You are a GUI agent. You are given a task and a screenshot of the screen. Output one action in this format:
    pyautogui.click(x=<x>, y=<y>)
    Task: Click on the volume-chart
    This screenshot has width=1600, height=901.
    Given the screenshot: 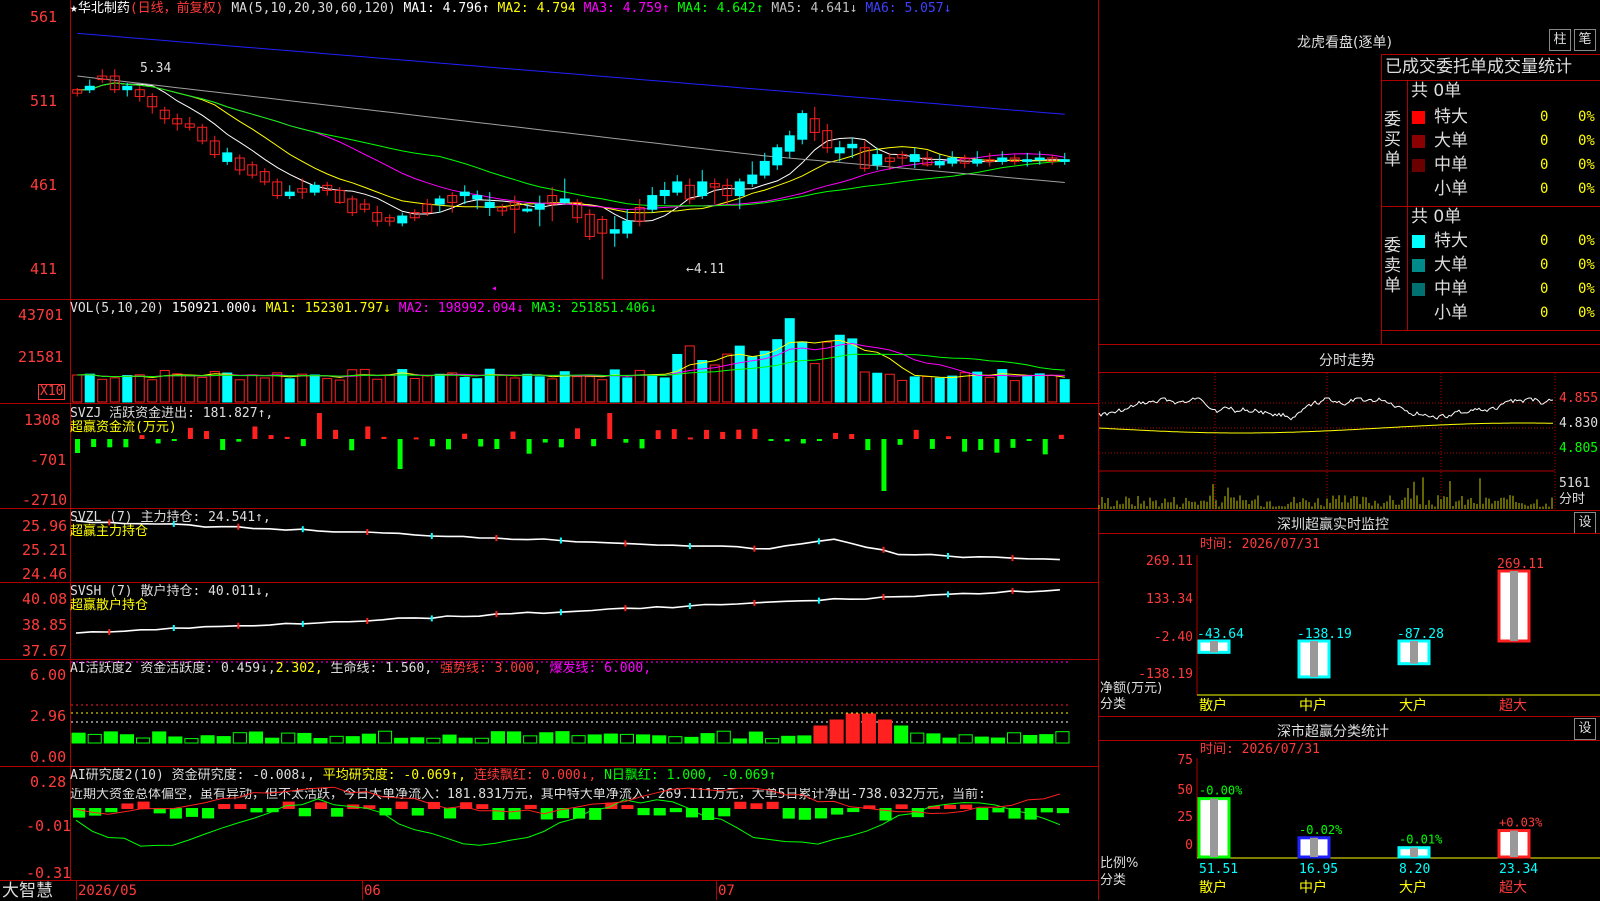 What is the action you would take?
    pyautogui.click(x=584, y=351)
    